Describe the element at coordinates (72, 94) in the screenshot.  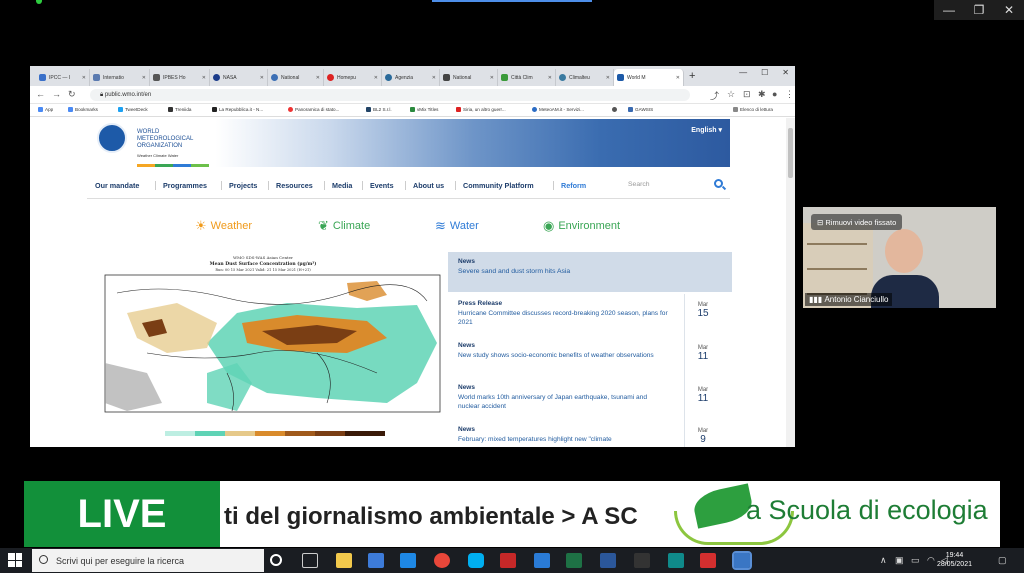
I see `reload-icon: ↻` at that location.